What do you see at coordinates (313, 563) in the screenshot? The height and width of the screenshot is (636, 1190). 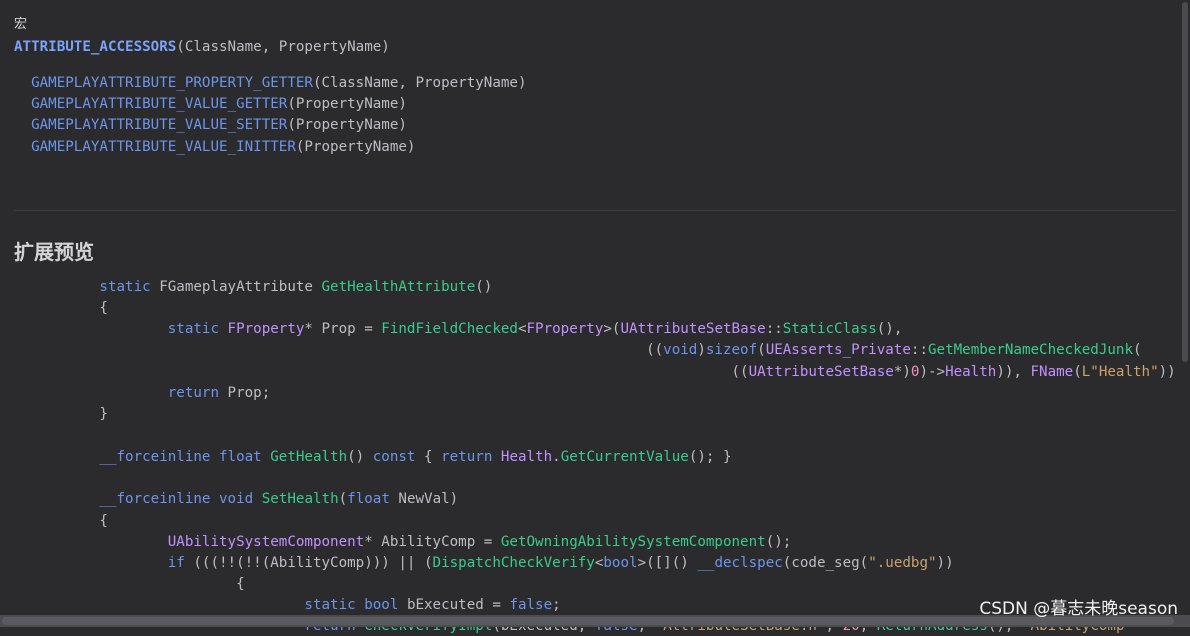 I see `code-token: (((!!(!!(AbilityComp))) || (` at bounding box center [313, 563].